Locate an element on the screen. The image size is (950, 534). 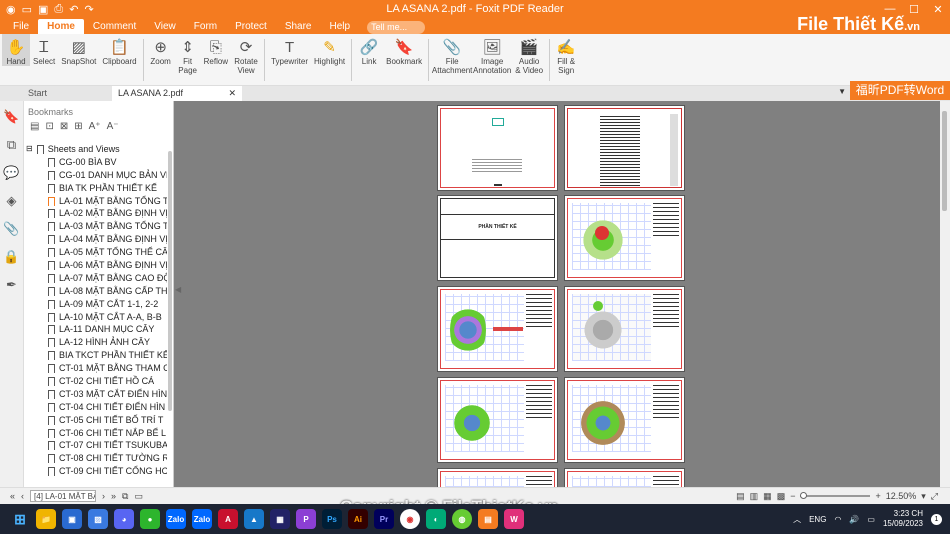
rotate-view-button: ⟳ Rotate View is located at coordinates (246, 55).